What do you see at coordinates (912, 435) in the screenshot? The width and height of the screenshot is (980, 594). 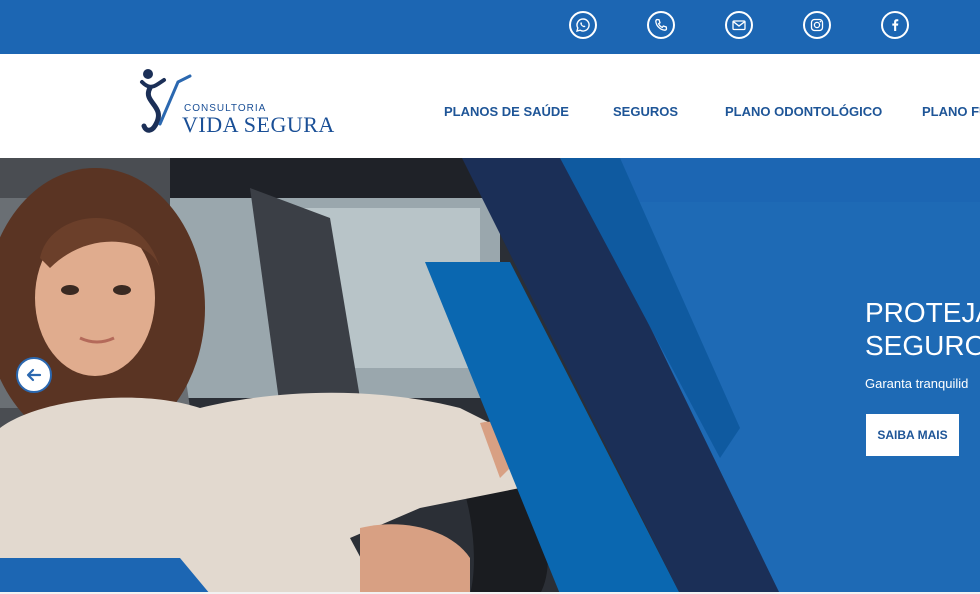 I see `saiba-mais-button: SAIBA MAIS` at bounding box center [912, 435].